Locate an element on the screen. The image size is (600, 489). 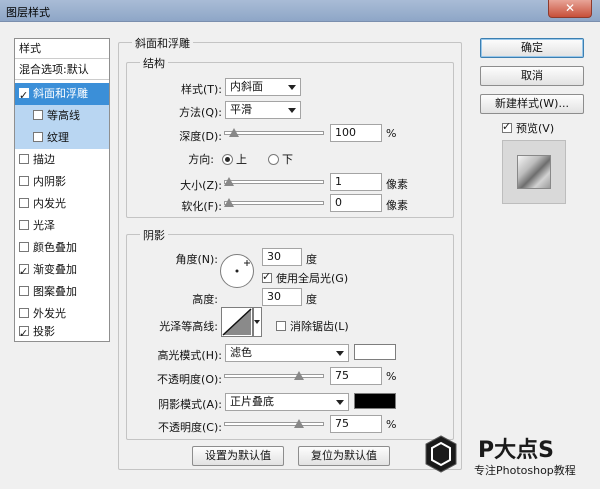
technique-select: 平滑 is located at coordinates (263, 110).